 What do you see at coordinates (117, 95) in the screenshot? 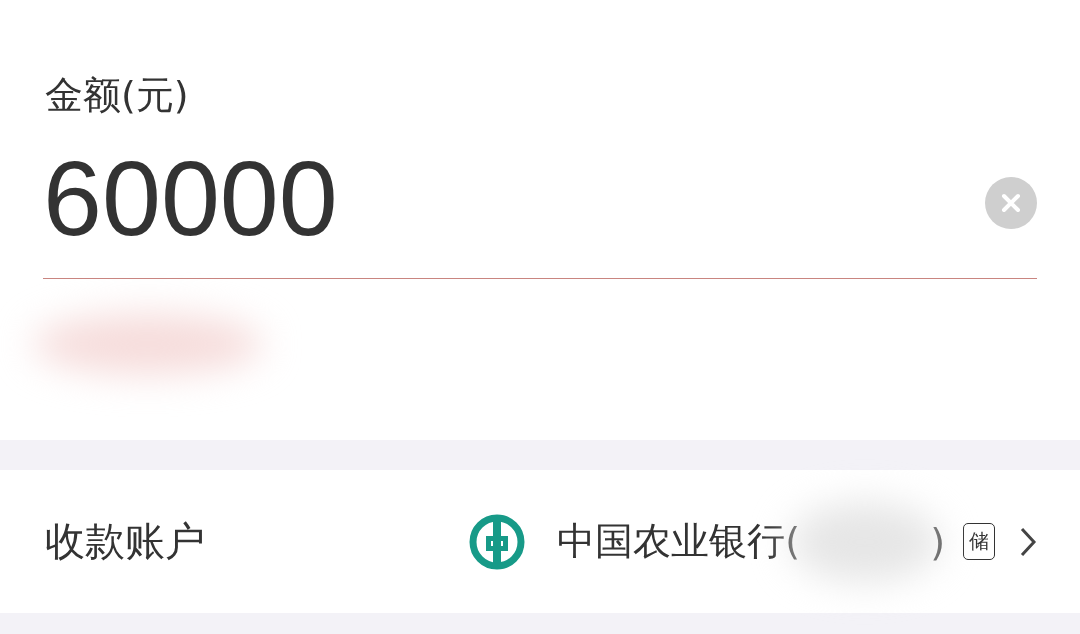
I see `amount-label: 金额(元)` at bounding box center [117, 95].